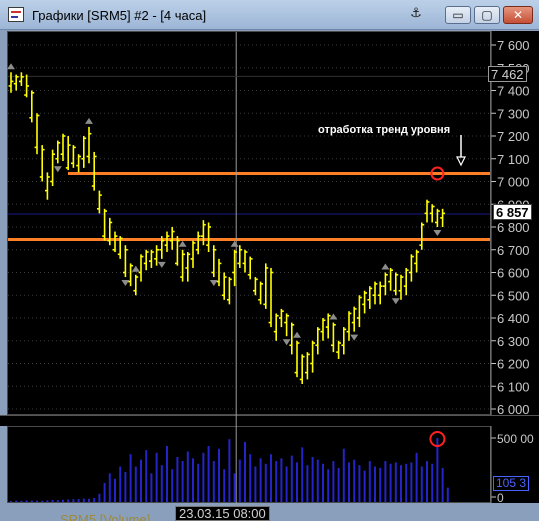  I want to click on crosshair-price-label: 7 462, so click(507, 74).